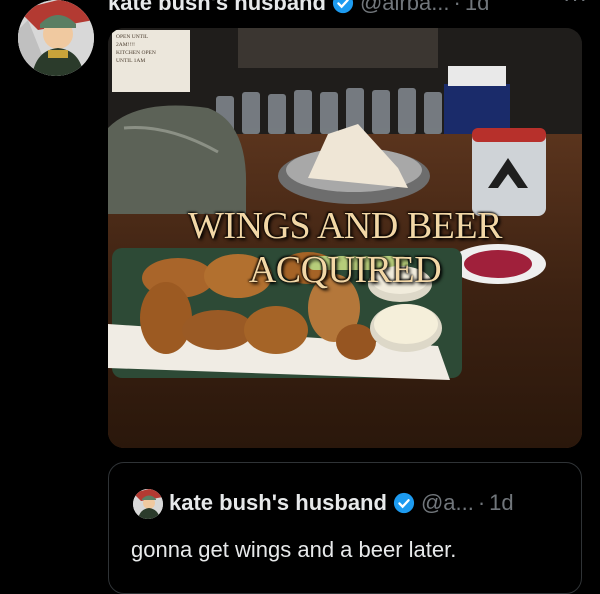 This screenshot has width=600, height=594. I want to click on quote-header: kate bush's husband @a... · 1d, so click(341, 503).